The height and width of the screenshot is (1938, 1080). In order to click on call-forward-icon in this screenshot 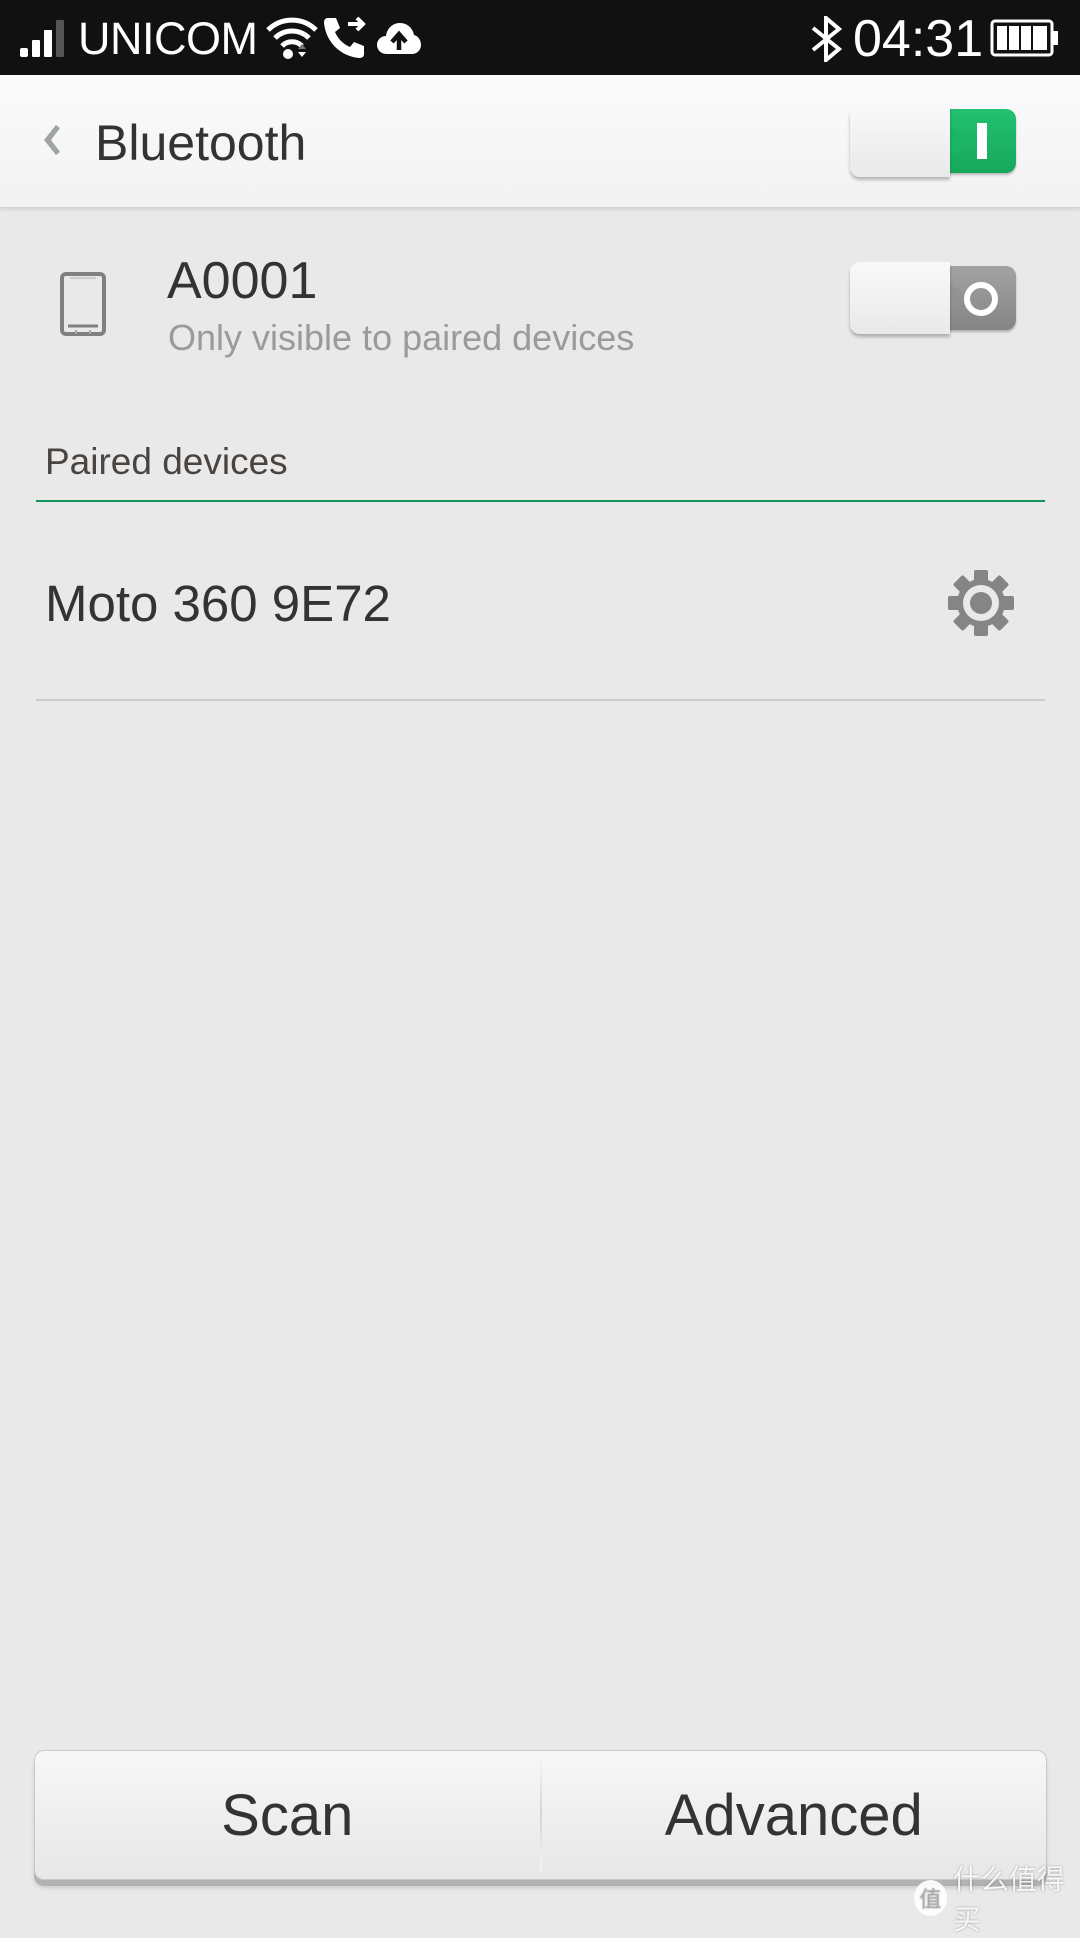, I will do `click(345, 37)`.